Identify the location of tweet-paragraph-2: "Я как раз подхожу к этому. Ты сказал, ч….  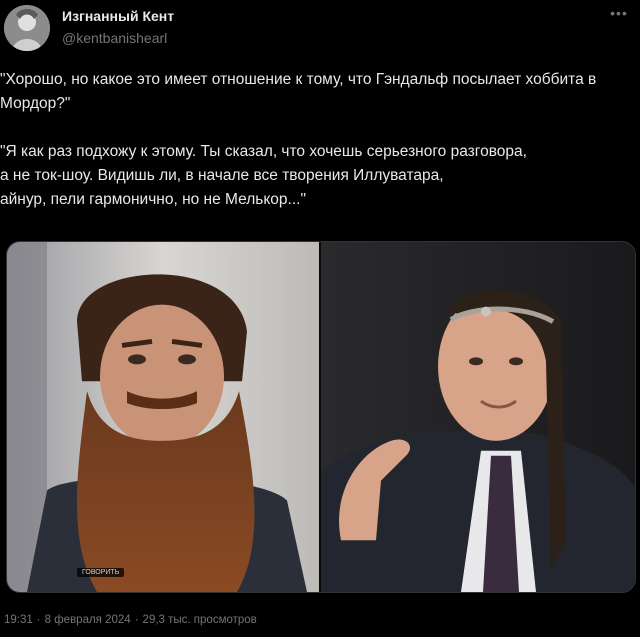
(263, 175).